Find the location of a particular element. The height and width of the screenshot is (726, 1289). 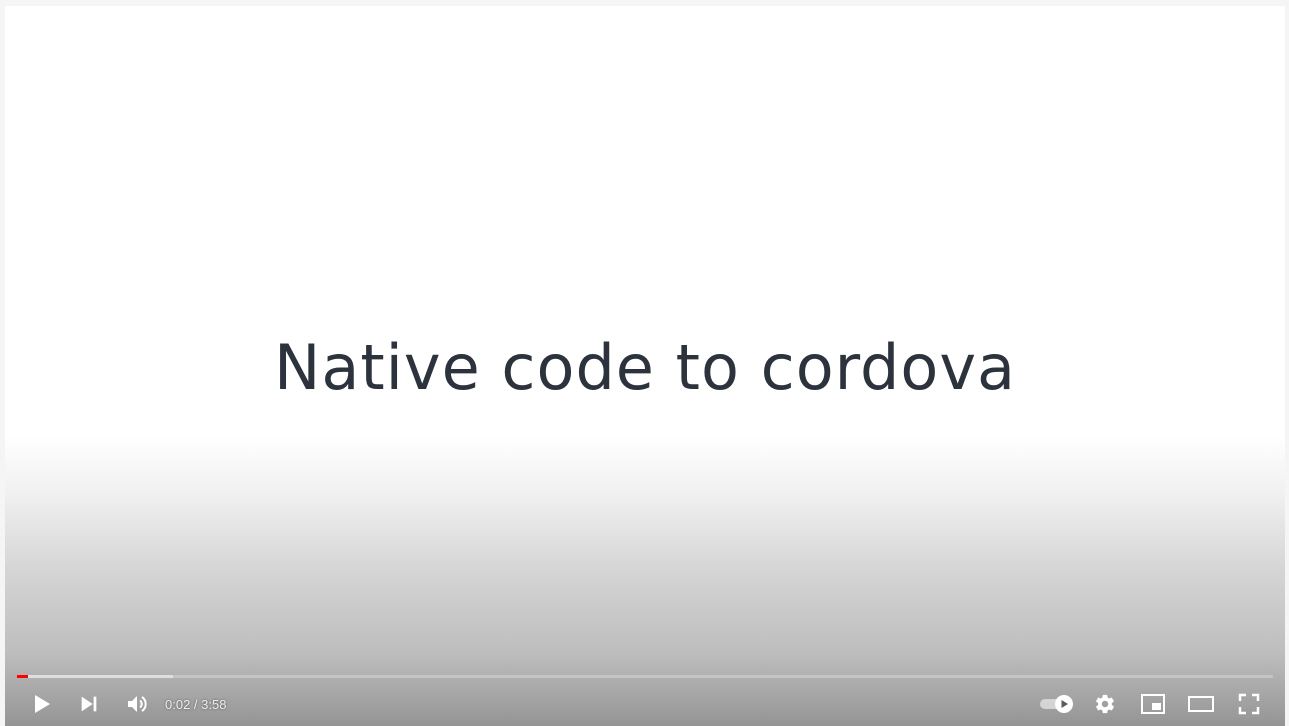

theater-mode-button is located at coordinates (1201, 704).